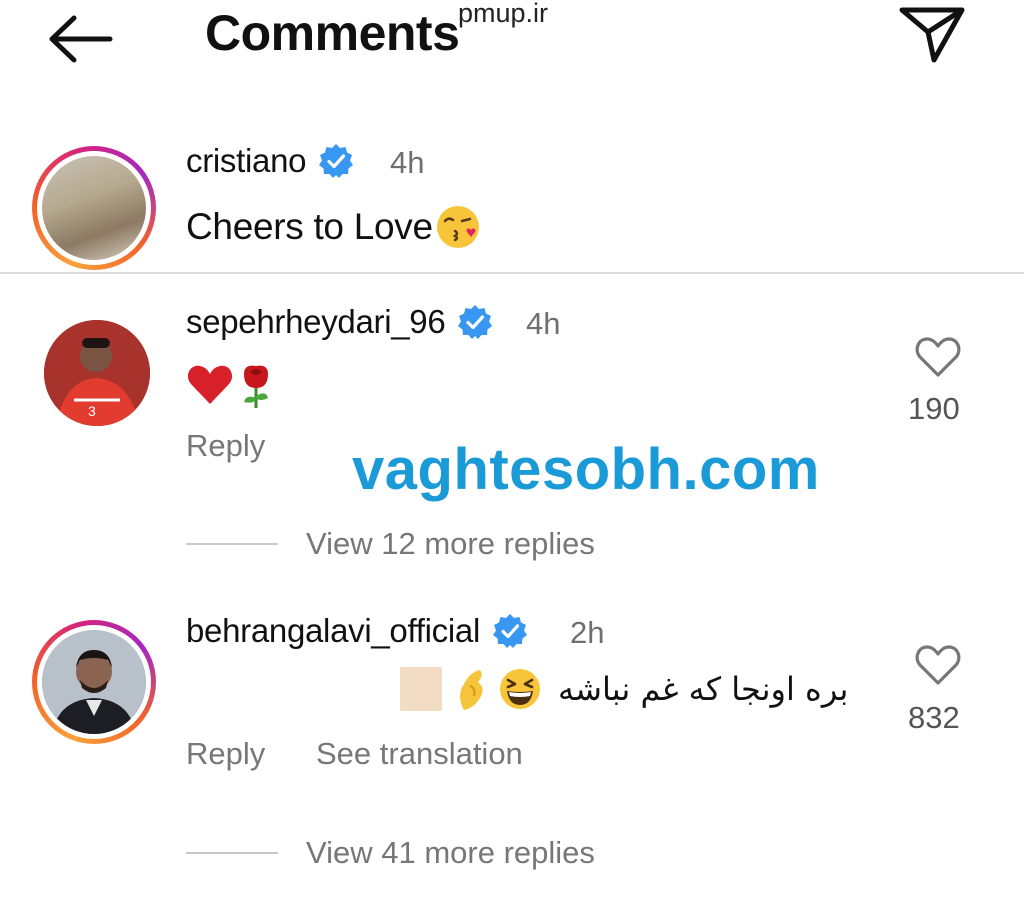 The image size is (1024, 907). What do you see at coordinates (309, 226) in the screenshot?
I see `caption-text: Cheers to Love` at bounding box center [309, 226].